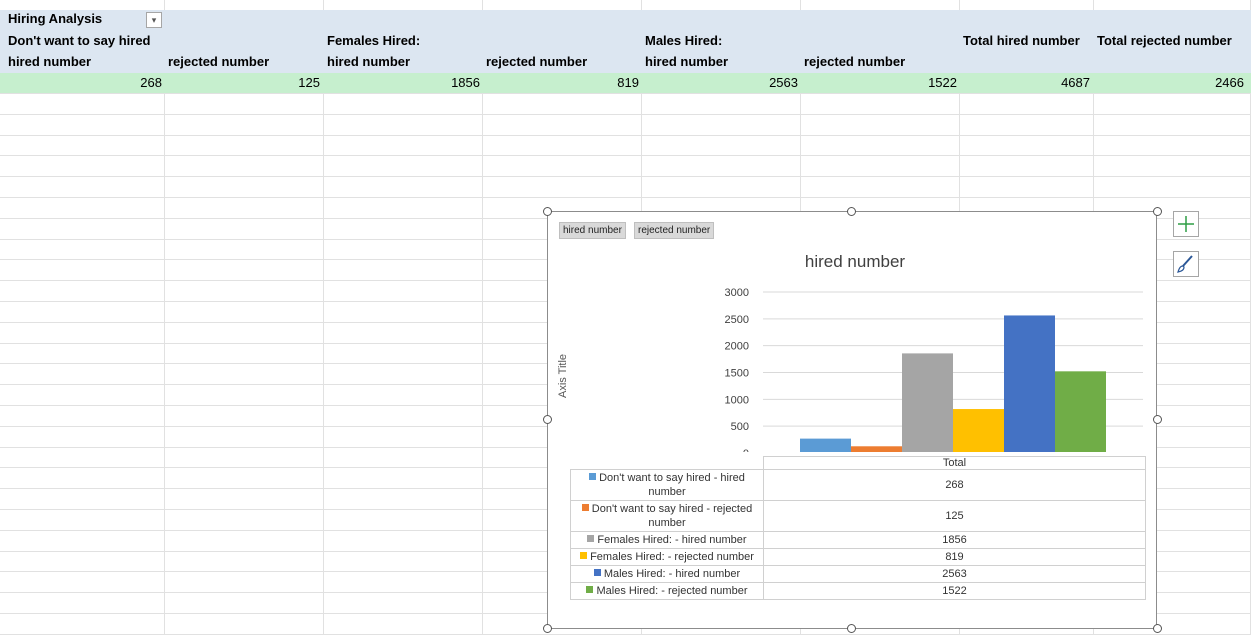  Describe the element at coordinates (547, 628) in the screenshot. I see `resize-handle-sw` at that location.